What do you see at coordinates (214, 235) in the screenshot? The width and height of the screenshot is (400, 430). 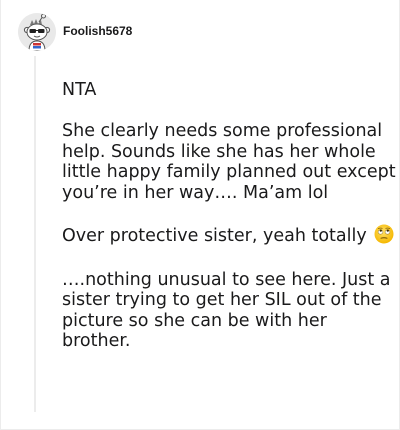 I see `comment-paragraph-text: Over protective sister, yeah totally` at bounding box center [214, 235].